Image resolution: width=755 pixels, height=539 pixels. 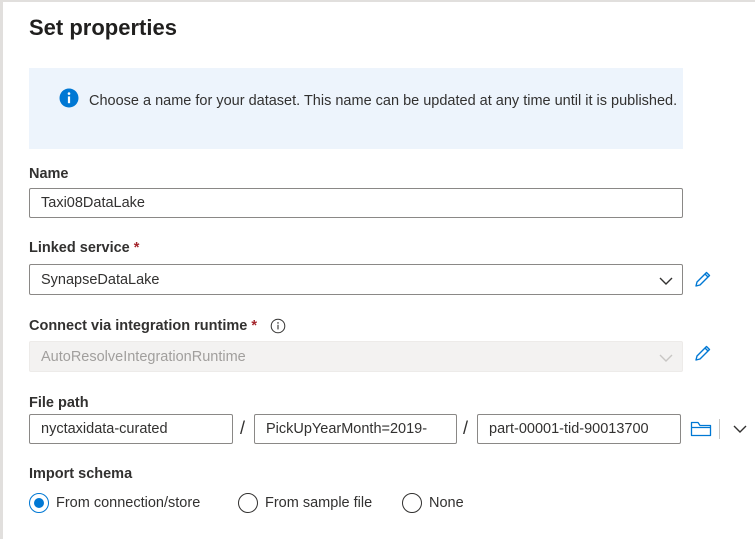 I want to click on page-title: Set properties, so click(x=103, y=27).